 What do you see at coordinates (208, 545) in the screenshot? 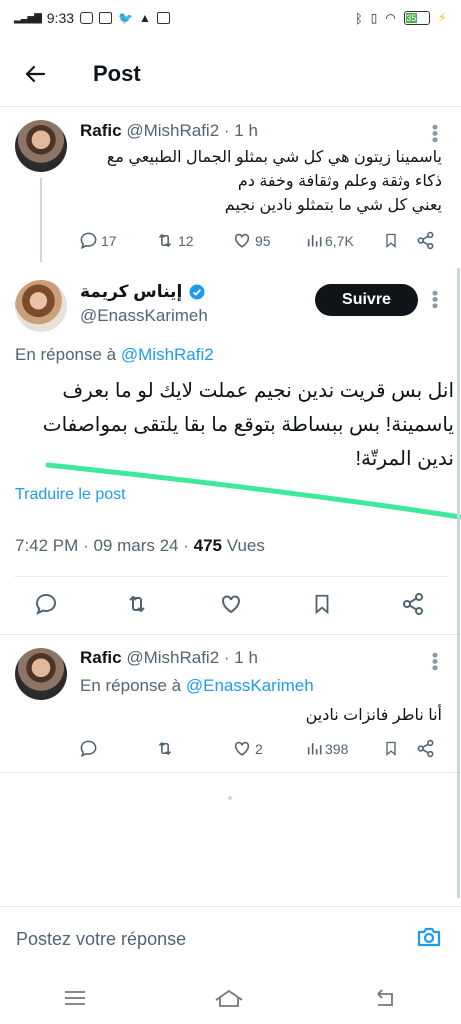
I see `views-count: 475` at bounding box center [208, 545].